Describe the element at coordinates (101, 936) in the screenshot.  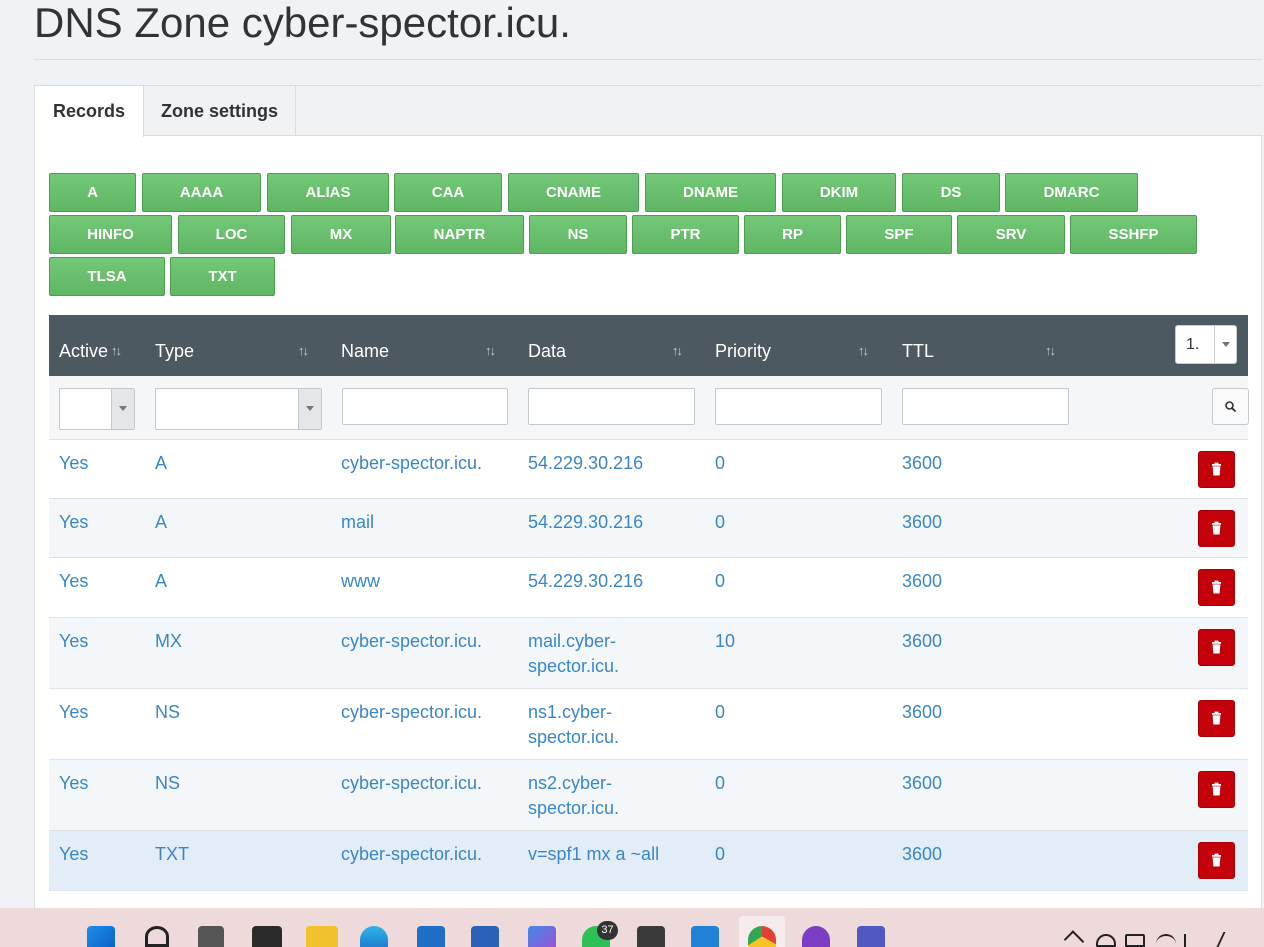
I see `windows-start-icon` at that location.